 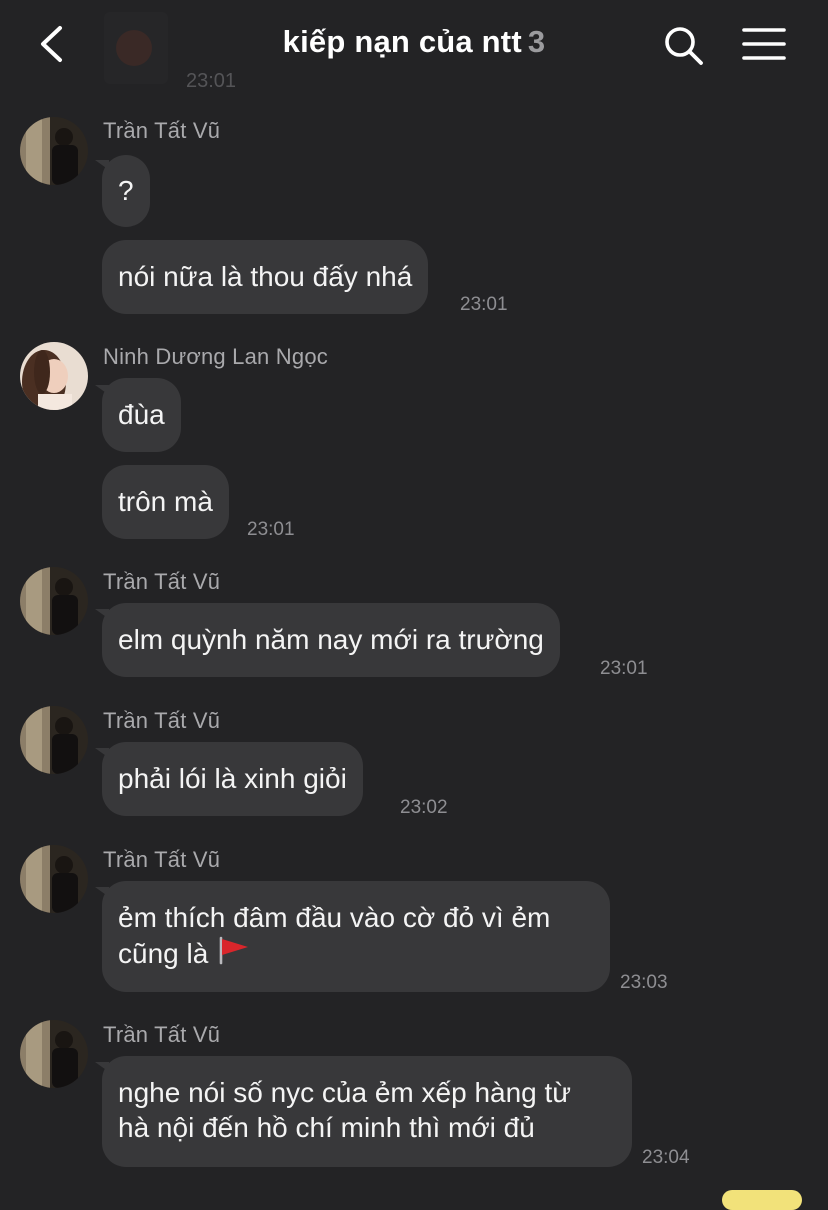 I want to click on sender-name: Ninh Dương Lan Ngọc, so click(x=215, y=356).